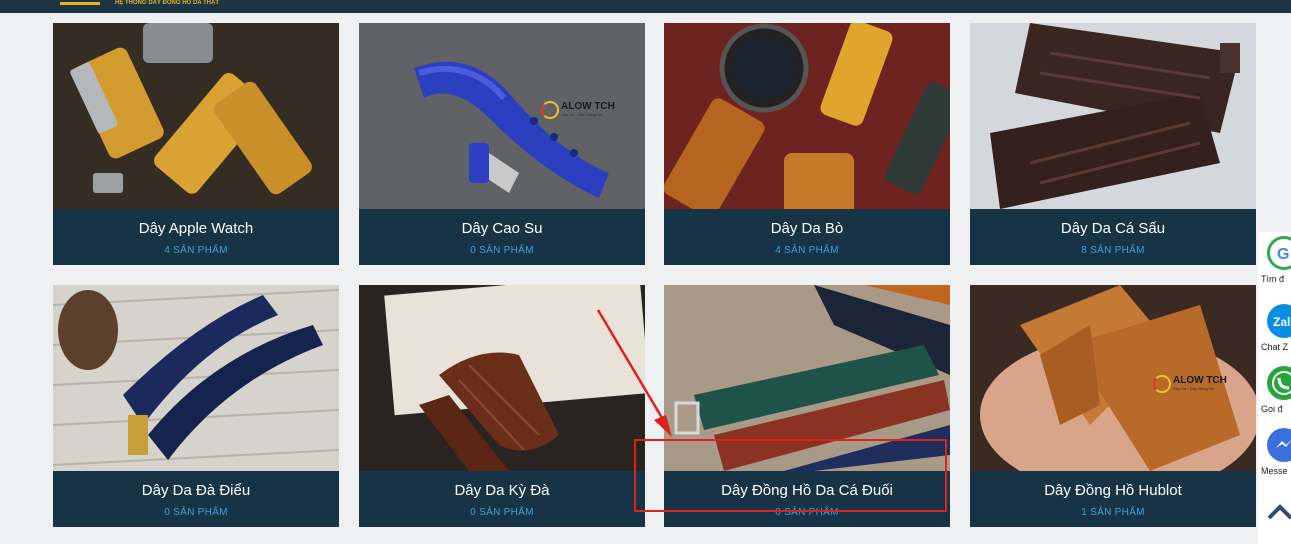 This screenshot has height=544, width=1291. What do you see at coordinates (1274, 471) in the screenshot?
I see `contact-label: Messe` at bounding box center [1274, 471].